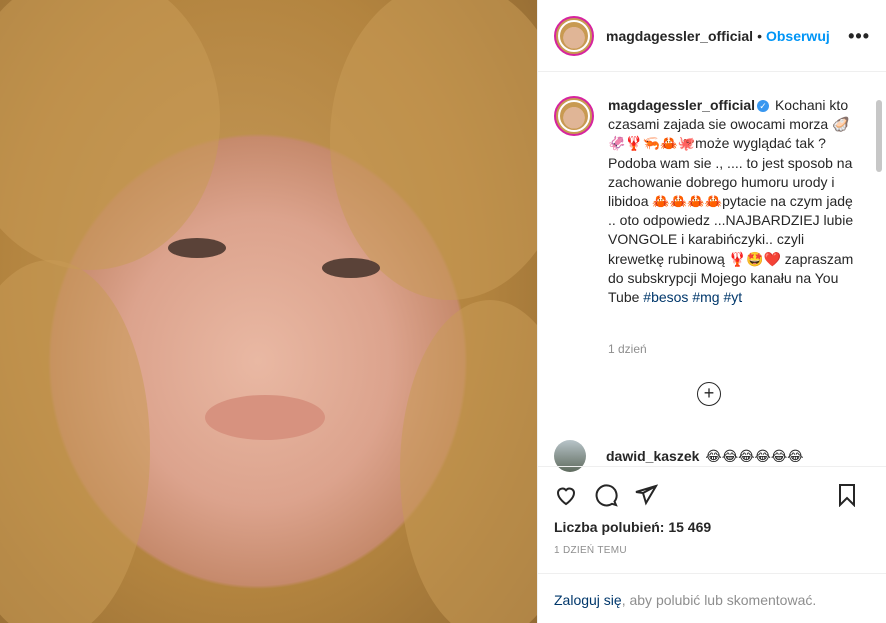 This screenshot has width=886, height=623. I want to click on hashtags: #besos #mg #yt, so click(692, 297).